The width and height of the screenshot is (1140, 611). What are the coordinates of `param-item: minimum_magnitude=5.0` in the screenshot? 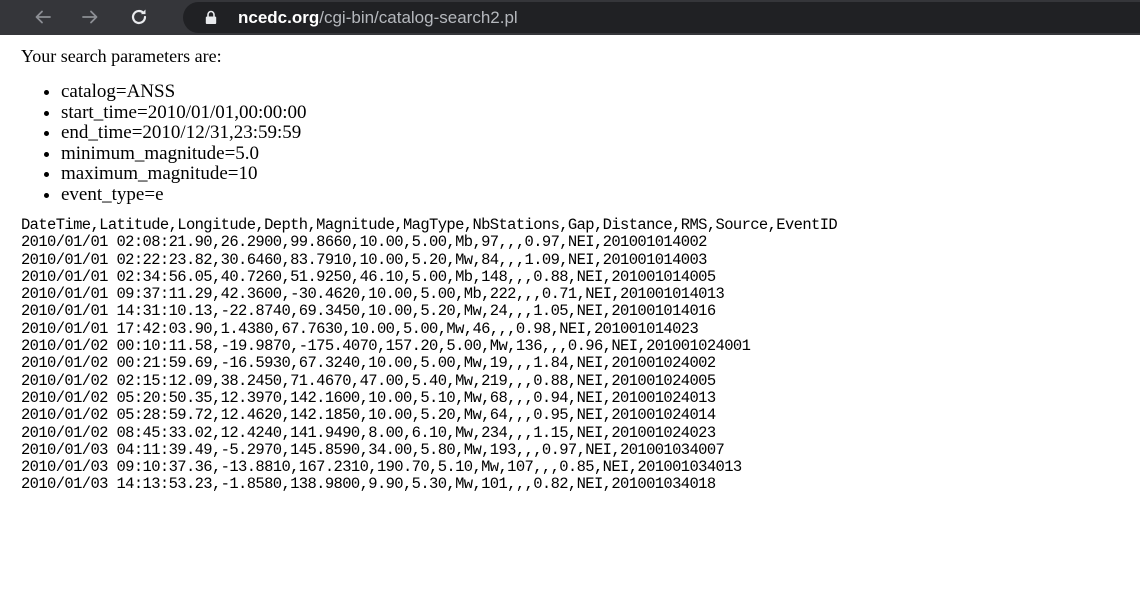 It's located at (600, 154).